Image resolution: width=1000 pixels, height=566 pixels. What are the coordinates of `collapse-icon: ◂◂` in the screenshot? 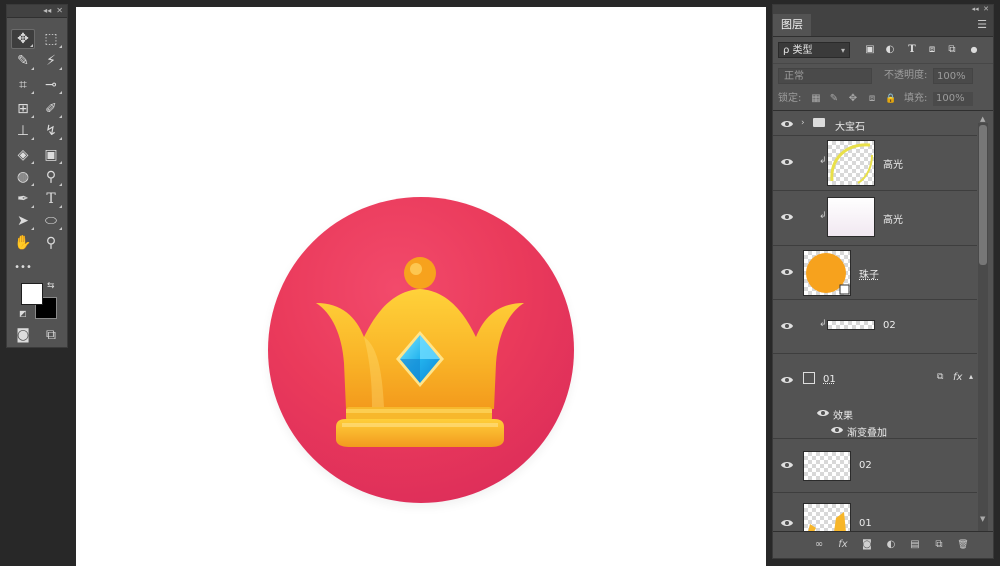 It's located at (47, 10).